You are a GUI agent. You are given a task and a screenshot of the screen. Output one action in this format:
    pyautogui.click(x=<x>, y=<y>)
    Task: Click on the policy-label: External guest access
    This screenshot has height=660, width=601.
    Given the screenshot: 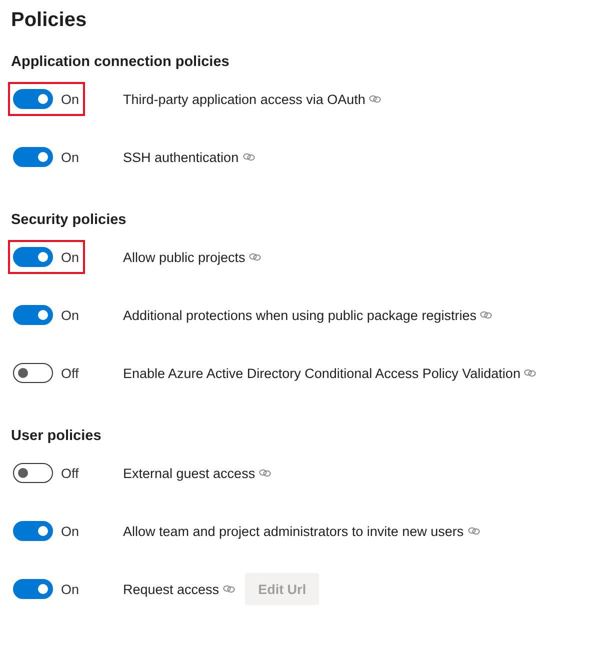 What is the action you would take?
    pyautogui.click(x=189, y=473)
    